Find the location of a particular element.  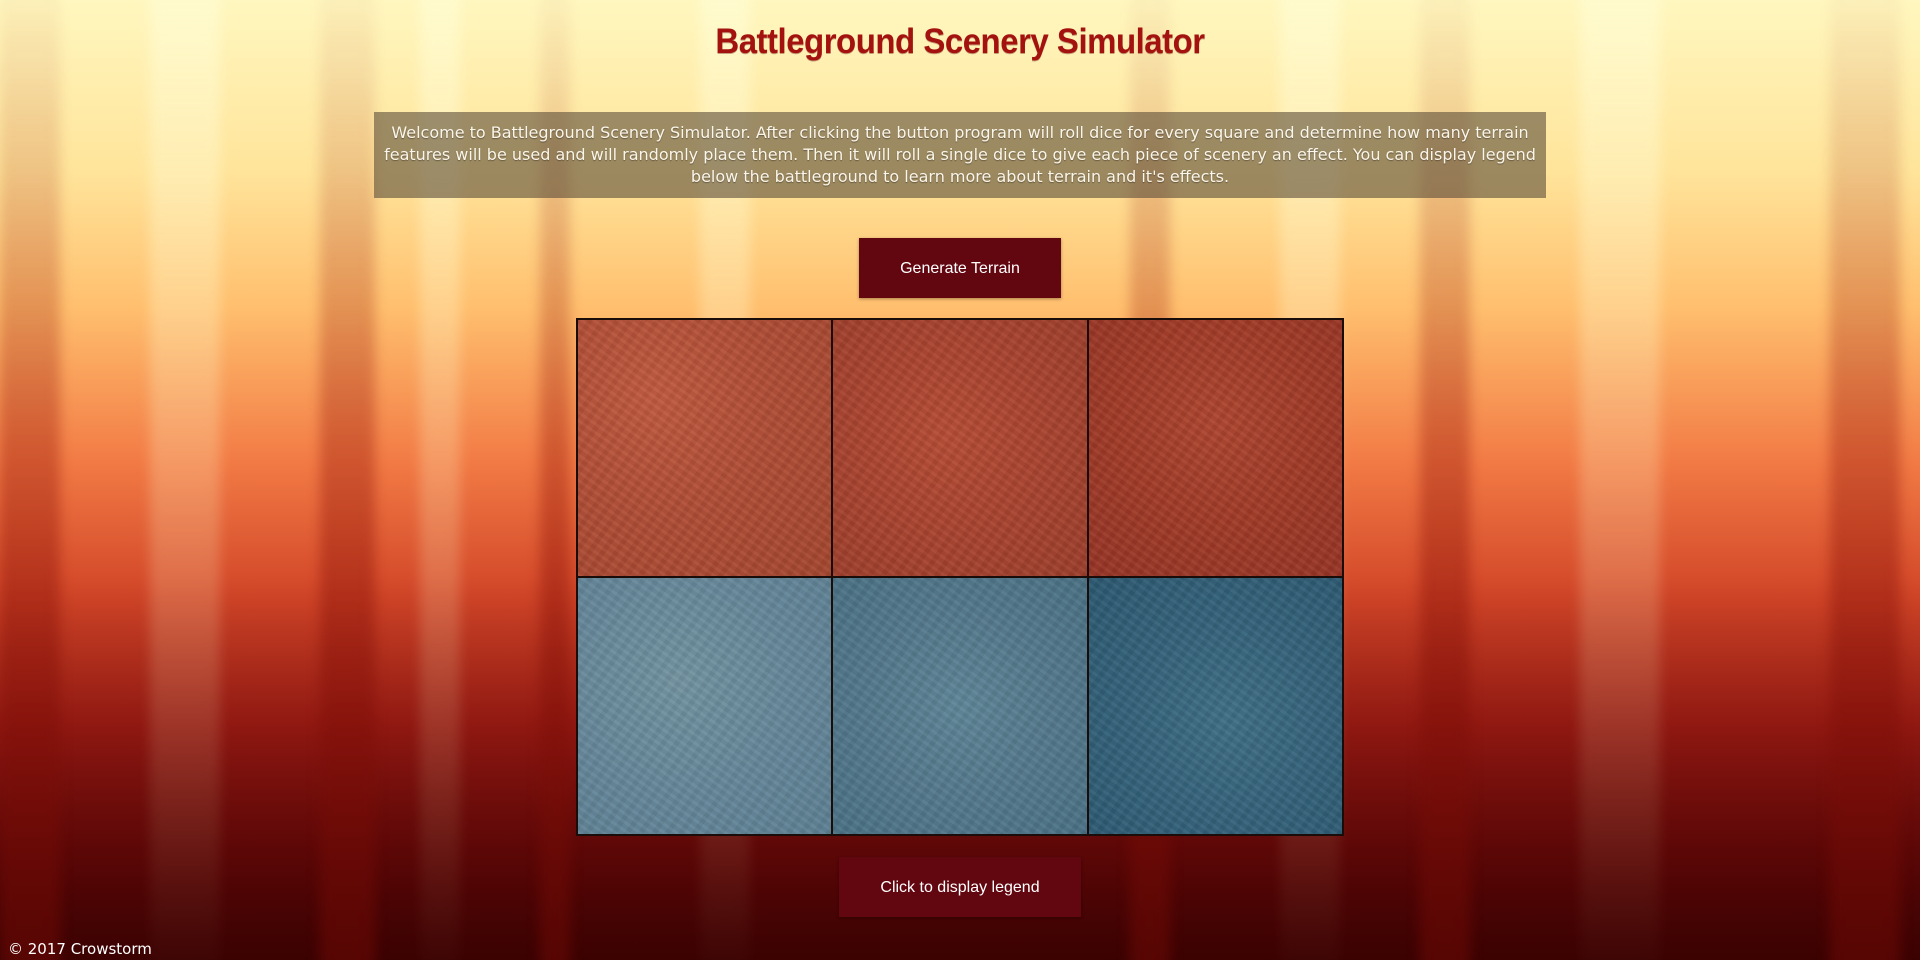

generate-terrain-button: Generate Terrain is located at coordinates (960, 268).